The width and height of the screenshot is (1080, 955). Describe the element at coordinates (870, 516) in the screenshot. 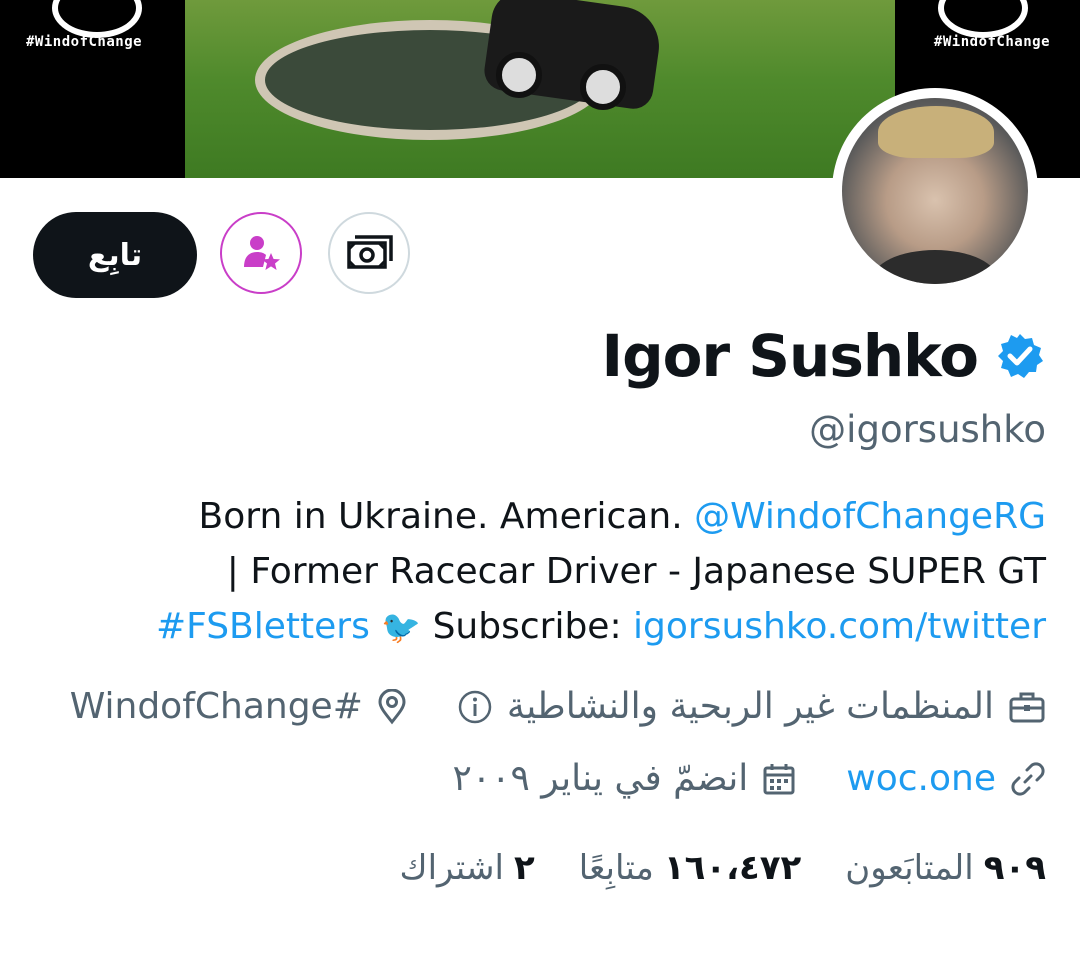

I see `bio-mention-link: @WindofChangeRG` at that location.